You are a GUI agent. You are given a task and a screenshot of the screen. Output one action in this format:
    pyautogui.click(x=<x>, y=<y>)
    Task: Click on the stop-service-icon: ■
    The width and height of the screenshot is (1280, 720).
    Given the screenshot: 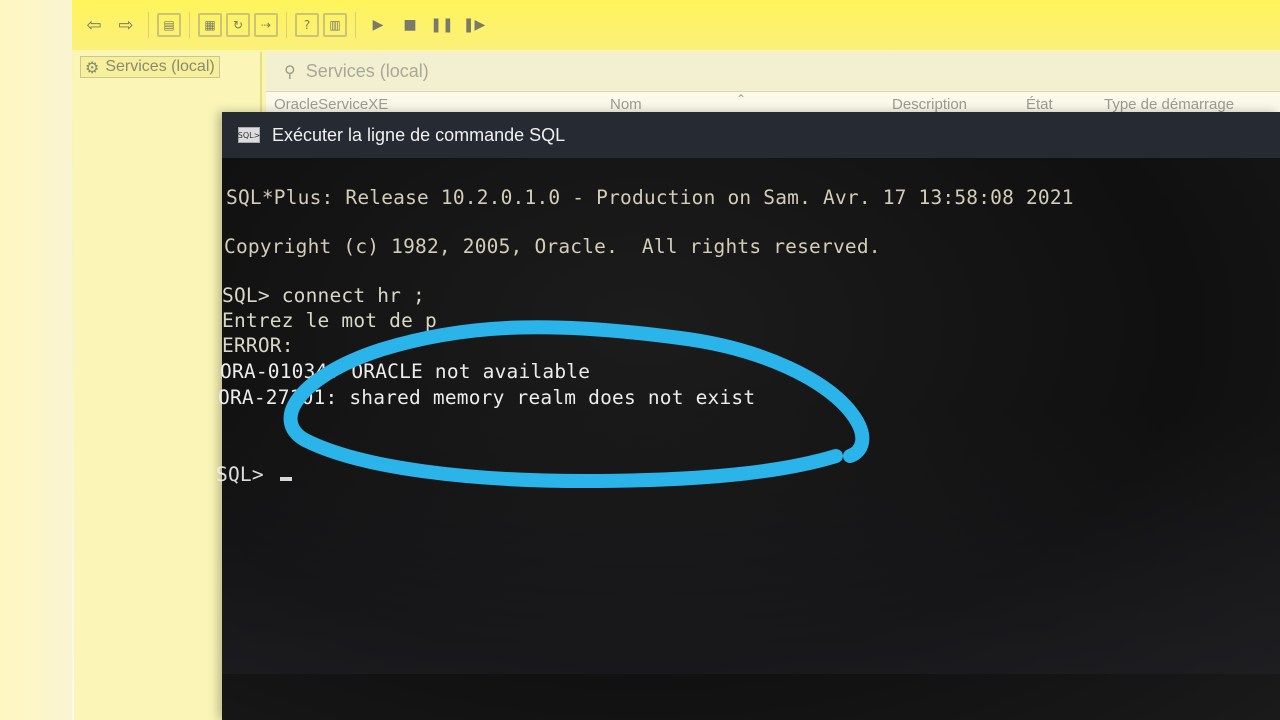 What is the action you would take?
    pyautogui.click(x=410, y=25)
    